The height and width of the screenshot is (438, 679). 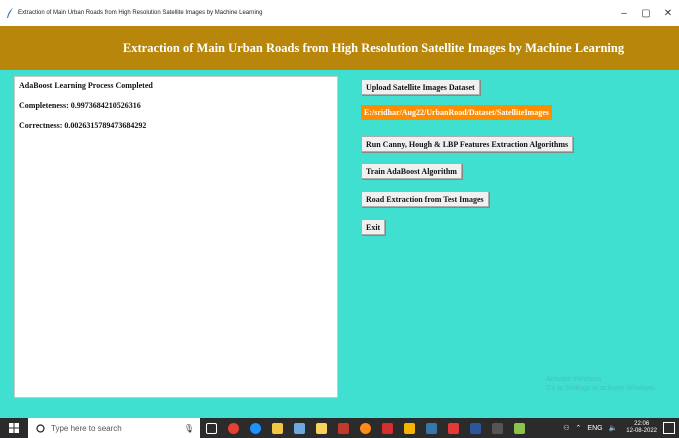 I want to click on window-controls: – ▢ ✕, so click(x=646, y=13).